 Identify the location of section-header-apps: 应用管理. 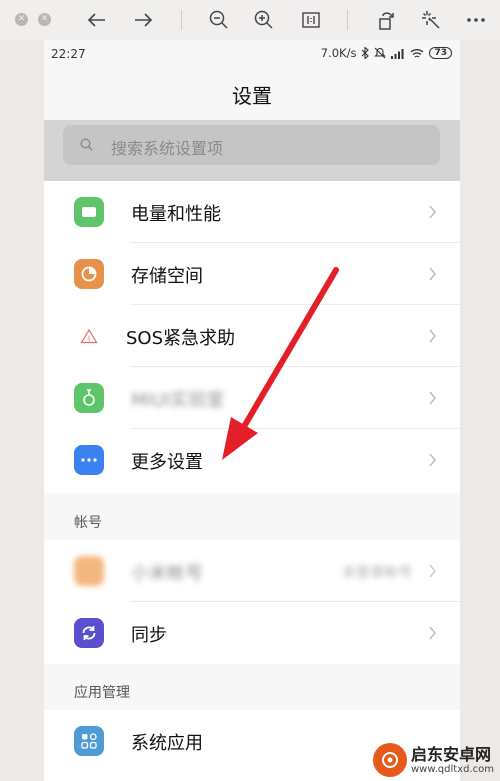
(102, 693).